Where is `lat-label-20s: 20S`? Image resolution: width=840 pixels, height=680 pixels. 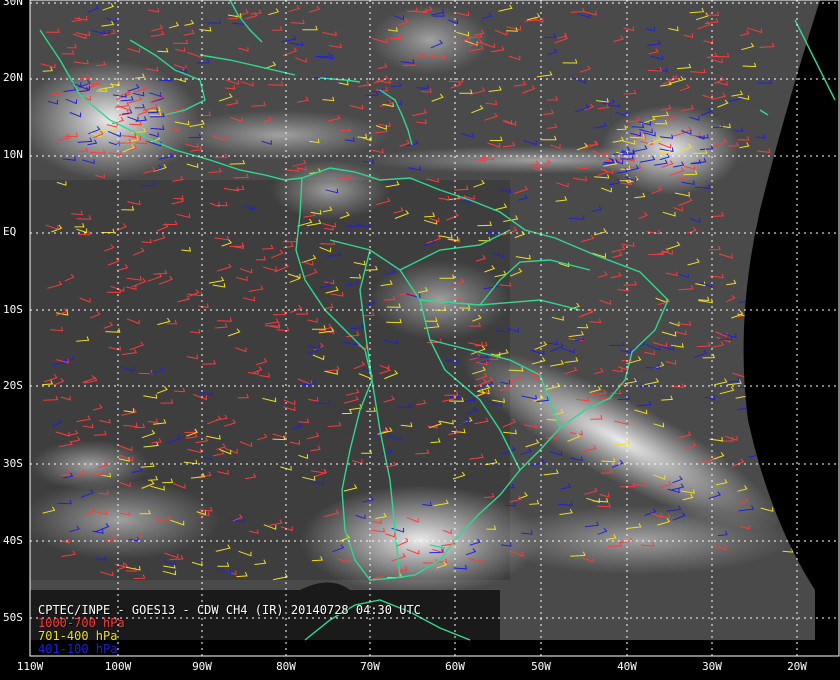
lat-label-20s: 20S is located at coordinates (13, 385).